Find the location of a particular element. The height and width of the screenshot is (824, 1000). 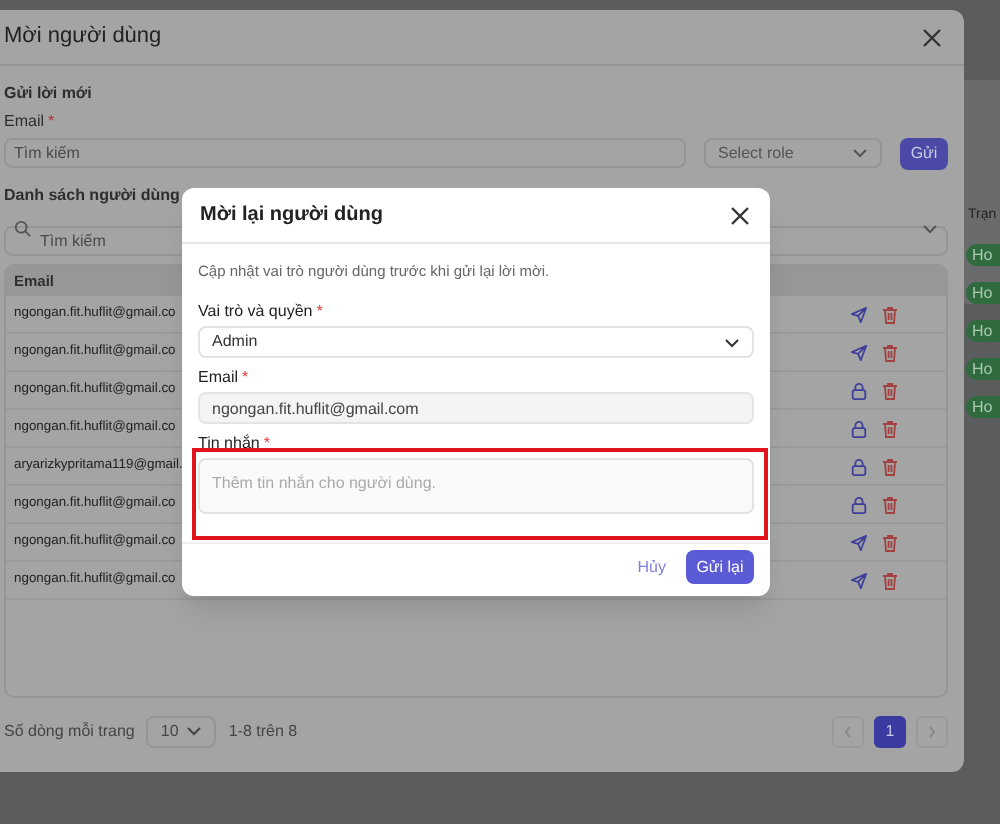

resend-button: Gửi lại is located at coordinates (720, 567).